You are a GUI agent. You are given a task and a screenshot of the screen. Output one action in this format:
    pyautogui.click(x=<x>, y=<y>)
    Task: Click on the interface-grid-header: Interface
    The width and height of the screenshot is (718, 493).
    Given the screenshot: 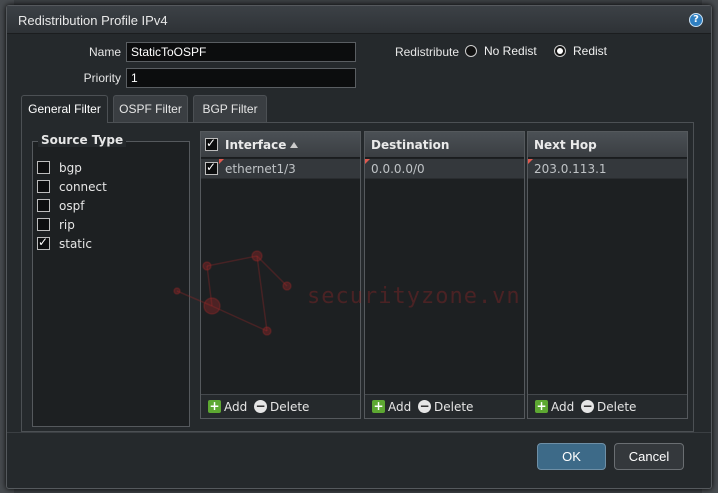 What is the action you would take?
    pyautogui.click(x=280, y=145)
    